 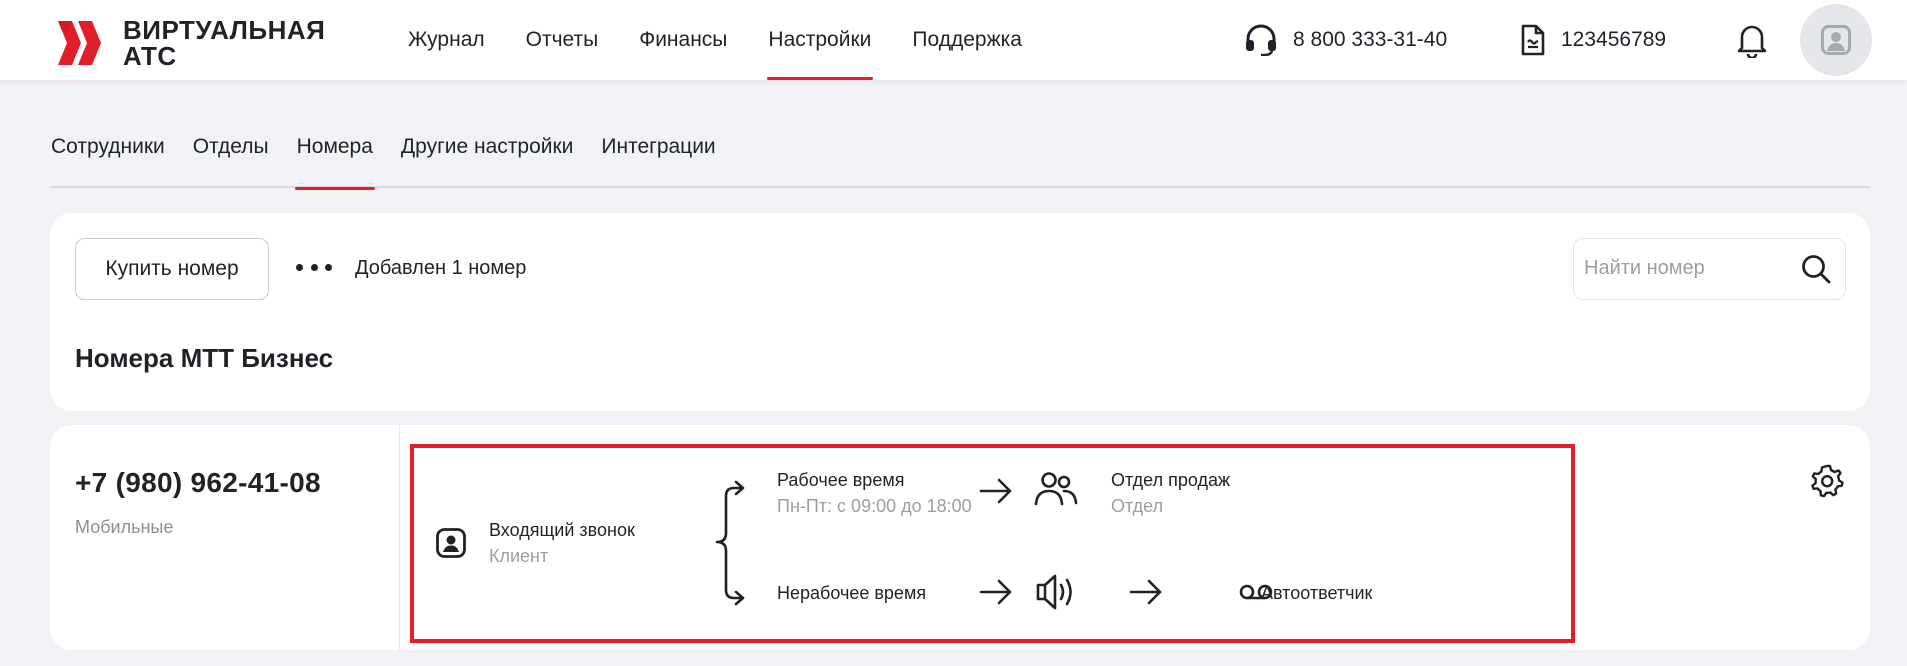 What do you see at coordinates (1170, 480) in the screenshot?
I see `sales-department-label: Отдел продаж` at bounding box center [1170, 480].